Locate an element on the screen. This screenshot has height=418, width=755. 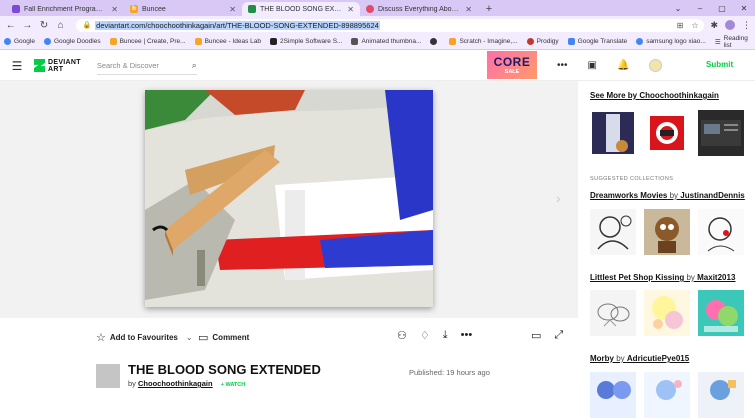
browser-tab: b Buncee ✕ is located at coordinates (183, 9).